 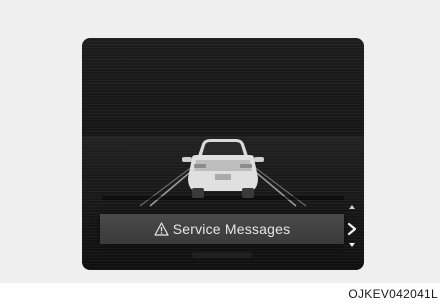 I want to click on bottom-reflection, so click(x=222, y=255).